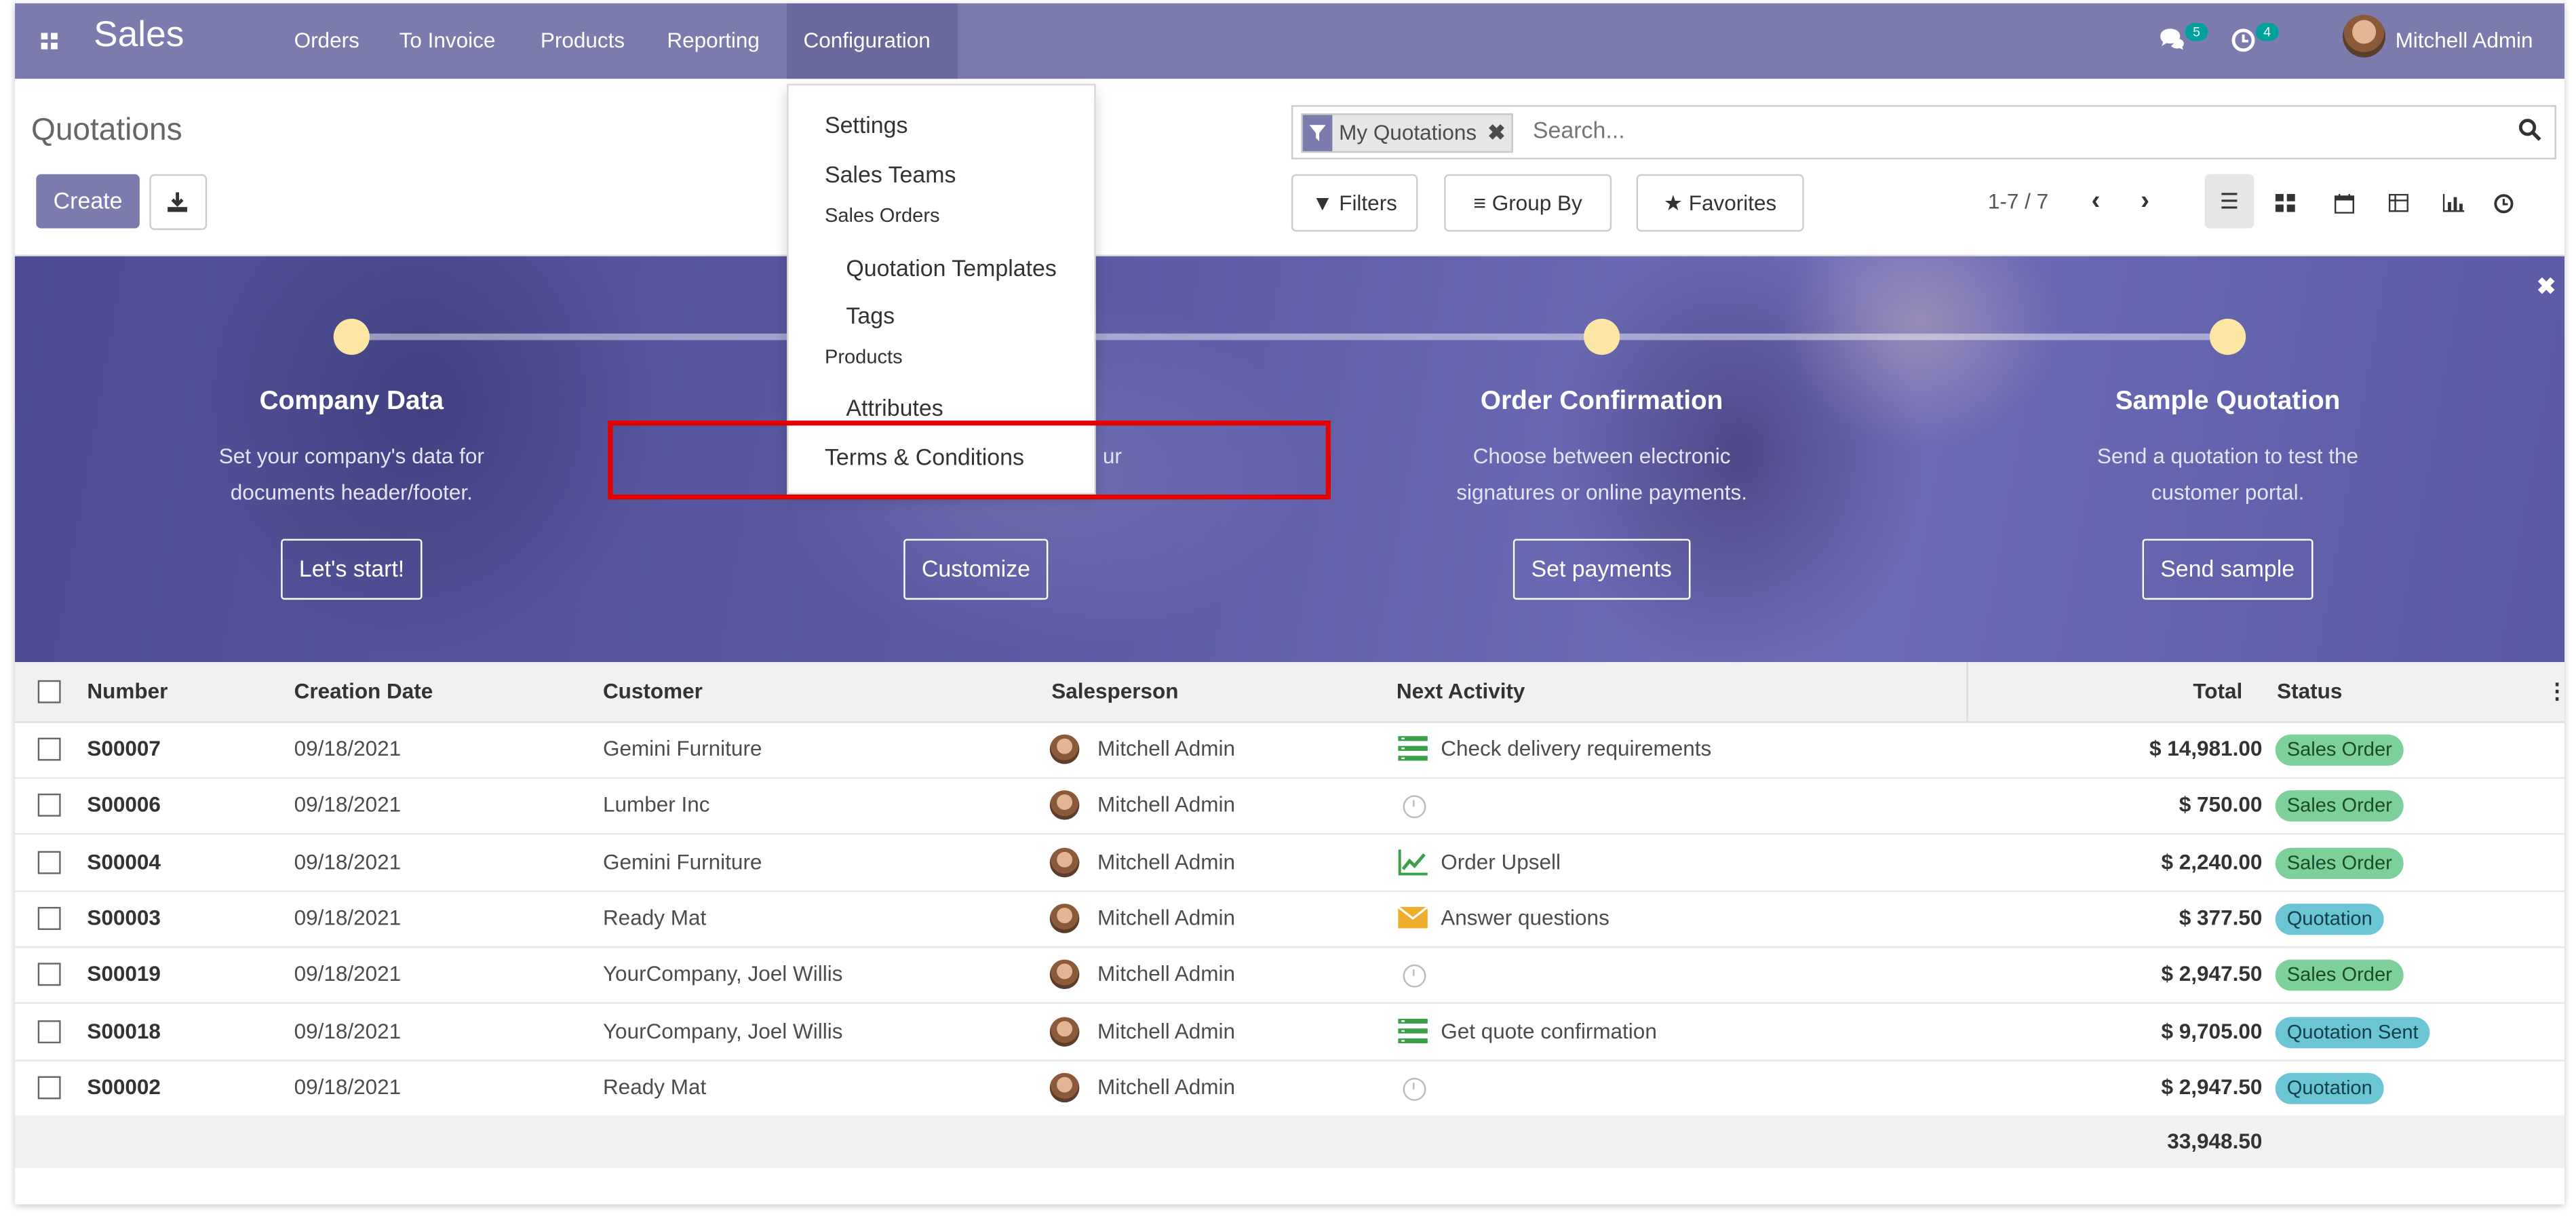 This screenshot has height=1223, width=2576. What do you see at coordinates (1496, 132) in the screenshot?
I see `facet-remove-icon: ✖` at bounding box center [1496, 132].